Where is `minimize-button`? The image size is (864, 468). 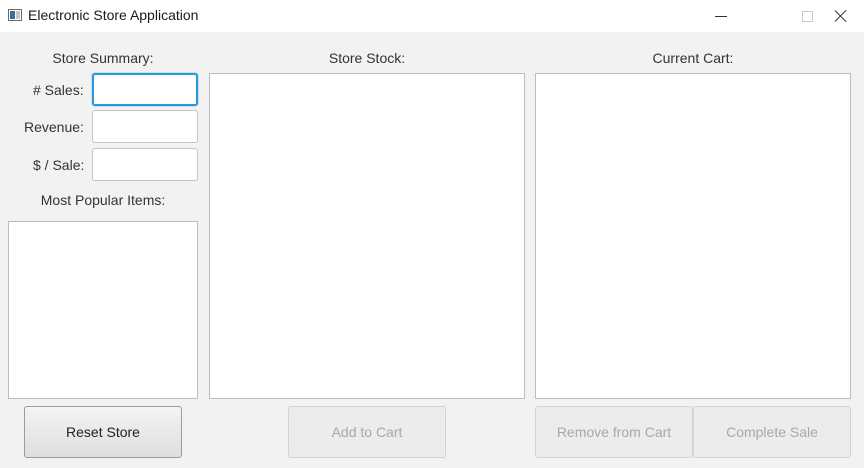 minimize-button is located at coordinates (721, 16).